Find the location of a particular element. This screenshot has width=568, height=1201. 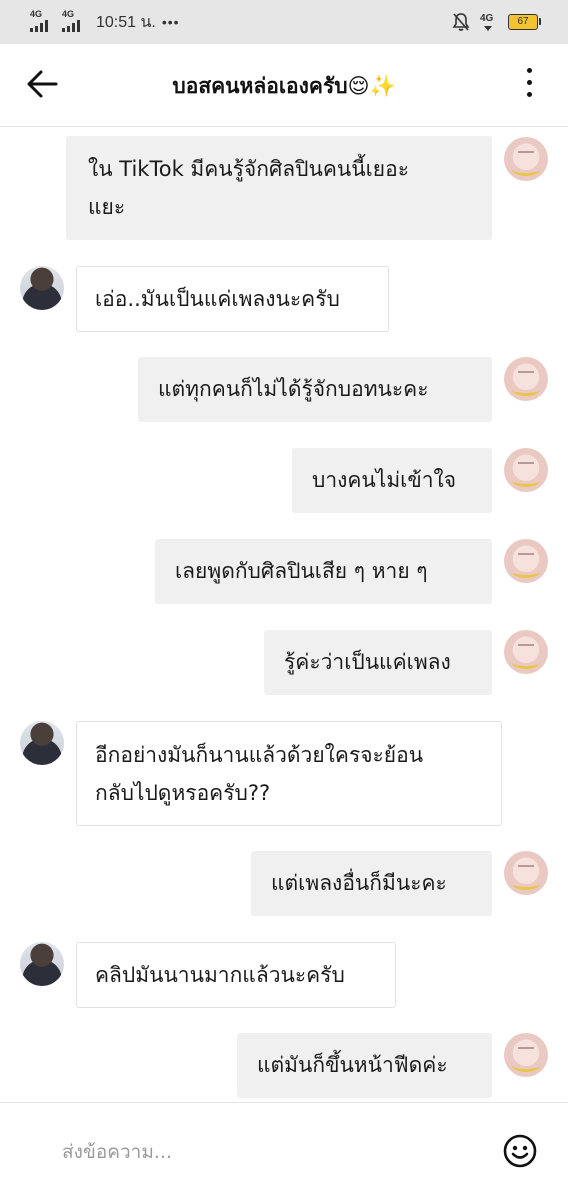

message-line: กลับไปดูหรอครับ?? is located at coordinates (183, 793).